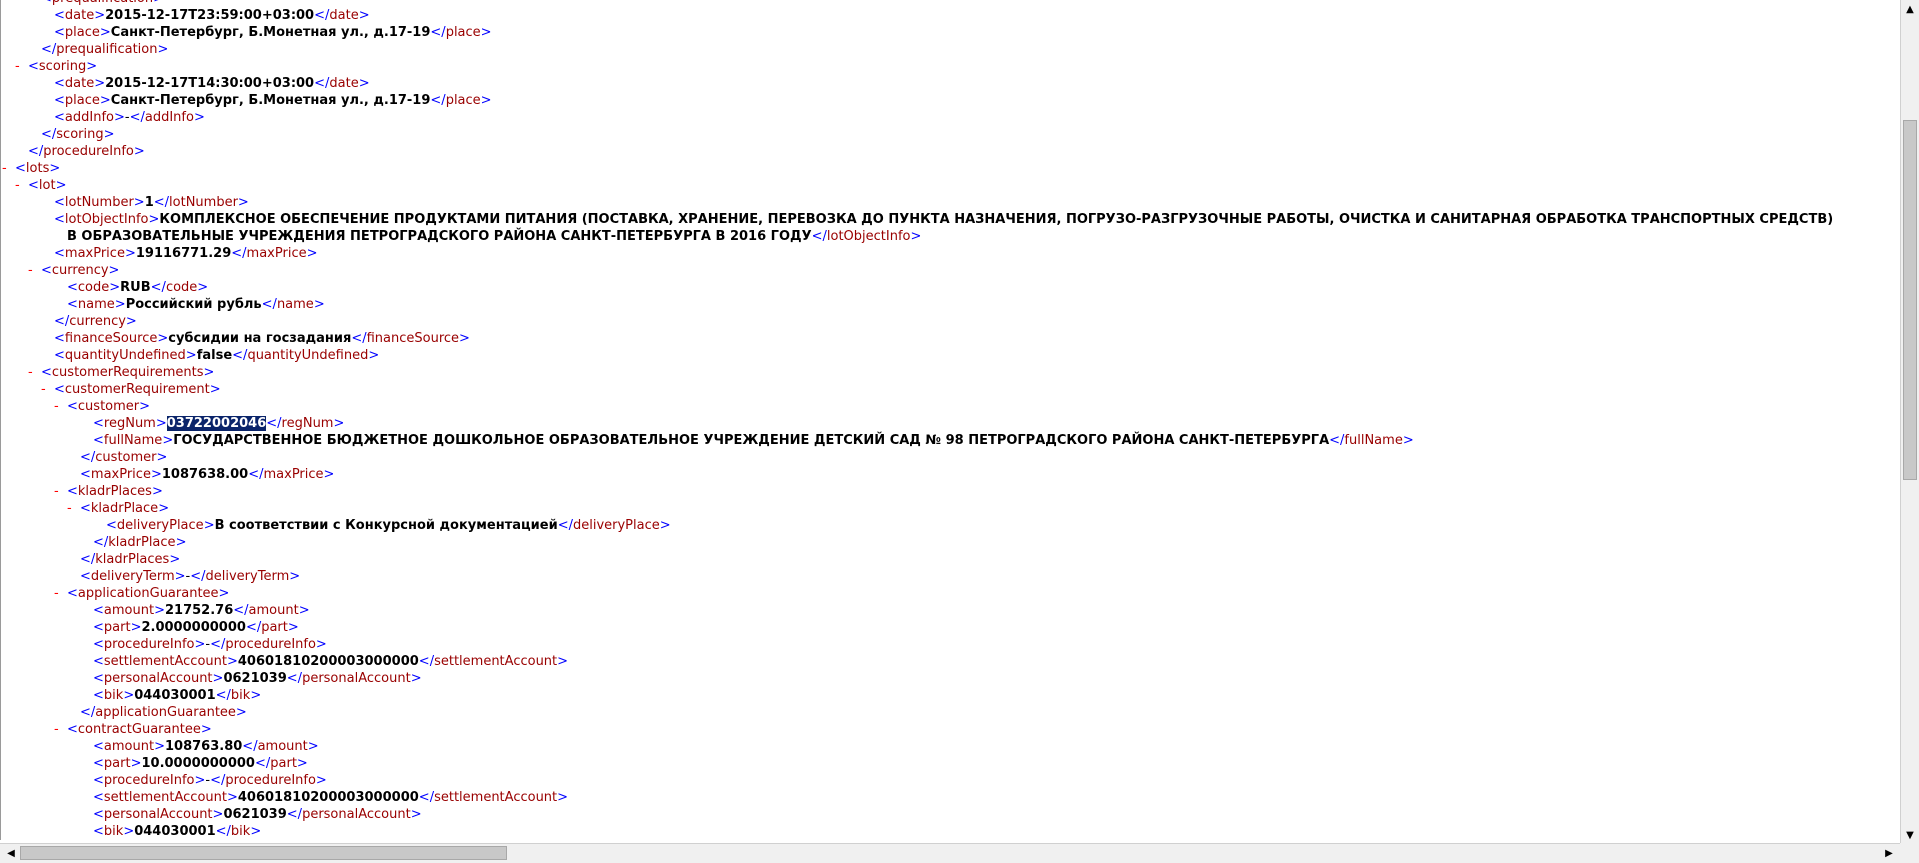 The width and height of the screenshot is (1919, 863). I want to click on scroll-down-icon: ▼, so click(1910, 835).